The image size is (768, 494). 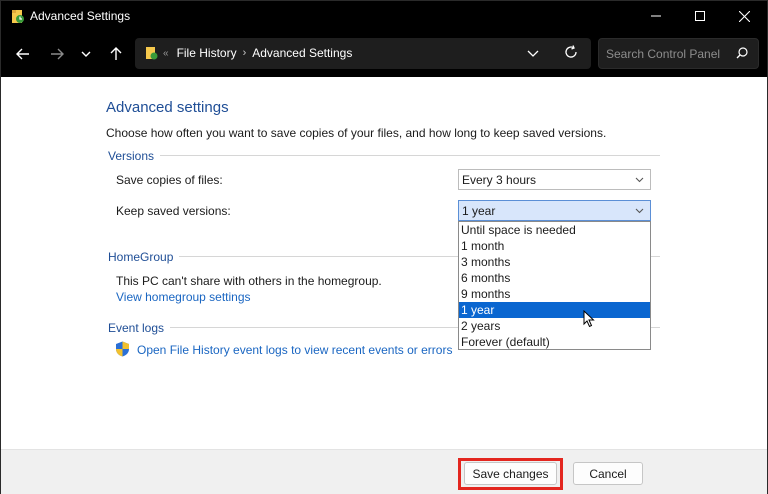 What do you see at coordinates (554, 210) in the screenshot?
I see `keep-versions-dropdown: 1 year` at bounding box center [554, 210].